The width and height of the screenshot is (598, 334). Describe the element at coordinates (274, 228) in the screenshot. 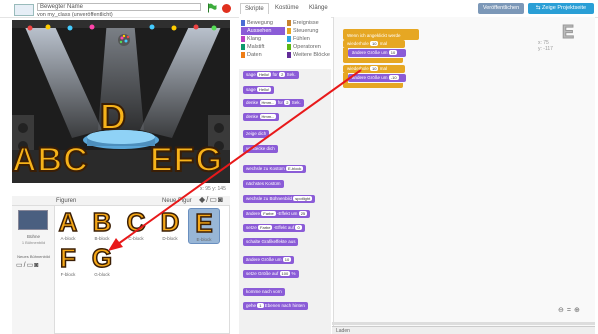

I see `palette-block: setze Farbe -Effekt auf 0` at that location.